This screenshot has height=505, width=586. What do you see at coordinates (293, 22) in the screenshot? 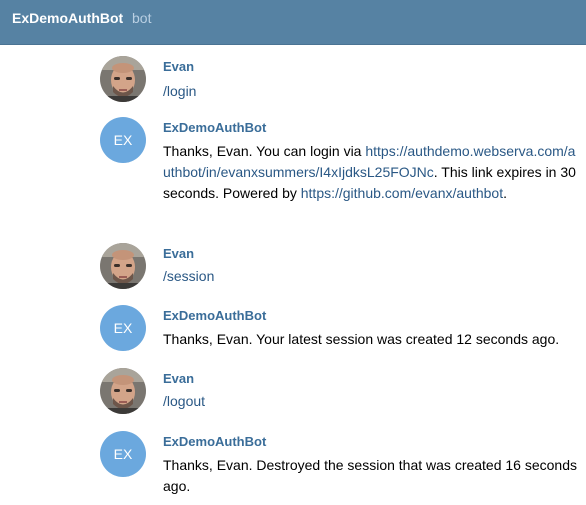
I see `chat-header: ExDemoAuthBot bot` at bounding box center [293, 22].